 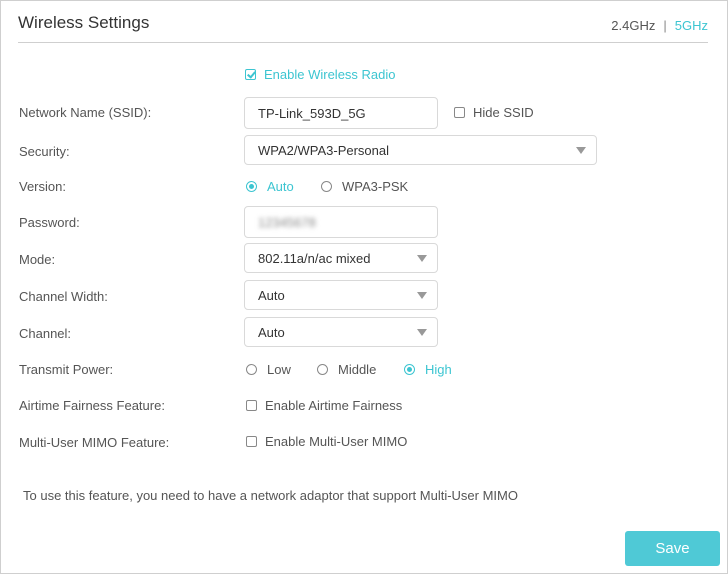 I want to click on band-5ghz-link: 5GHz, so click(x=691, y=25).